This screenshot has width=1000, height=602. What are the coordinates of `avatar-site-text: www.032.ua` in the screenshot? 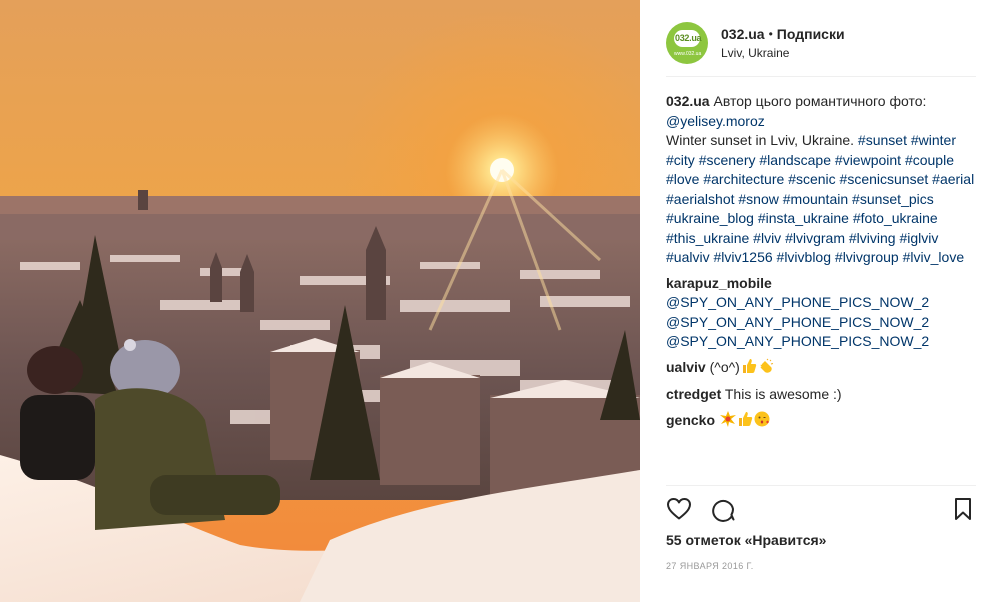 It's located at (688, 54).